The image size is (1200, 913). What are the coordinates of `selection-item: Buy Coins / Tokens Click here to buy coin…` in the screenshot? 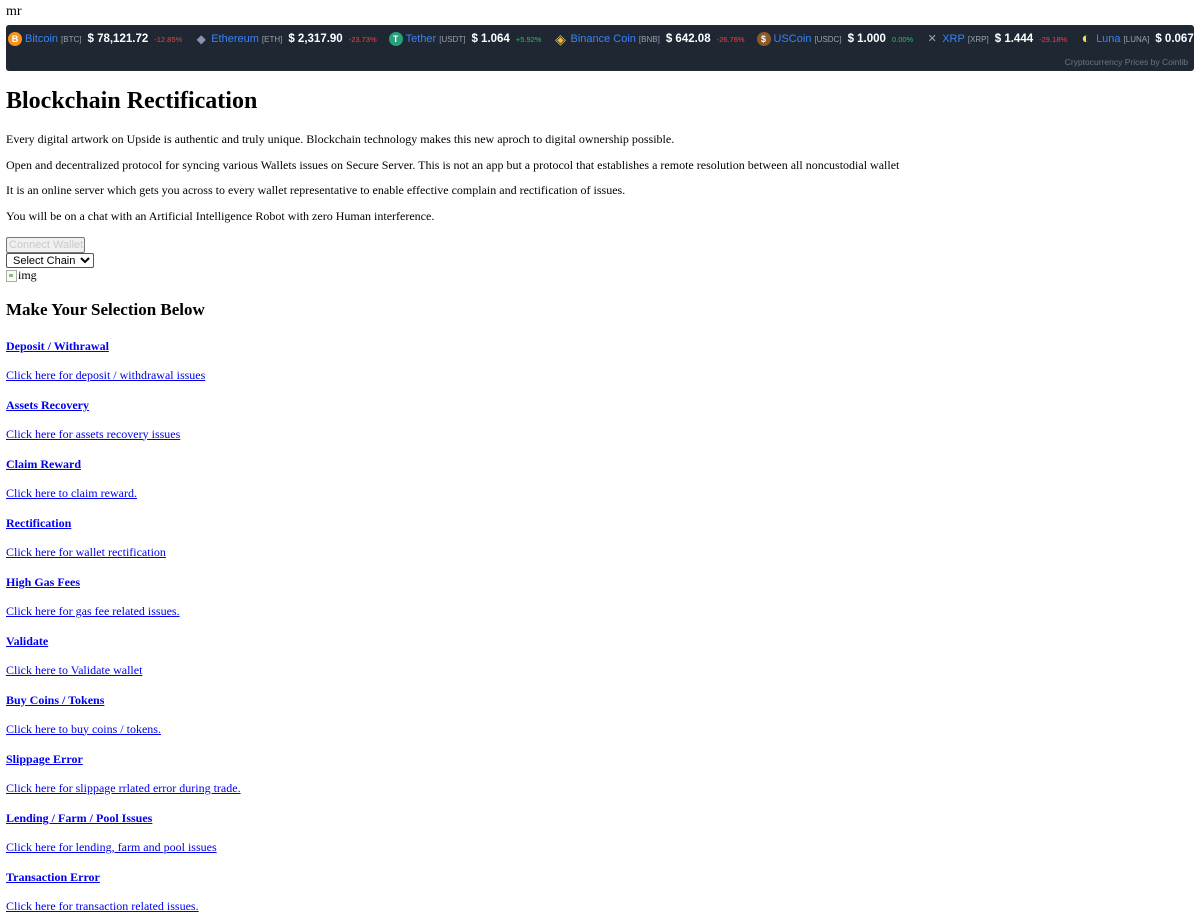 It's located at (600, 714).